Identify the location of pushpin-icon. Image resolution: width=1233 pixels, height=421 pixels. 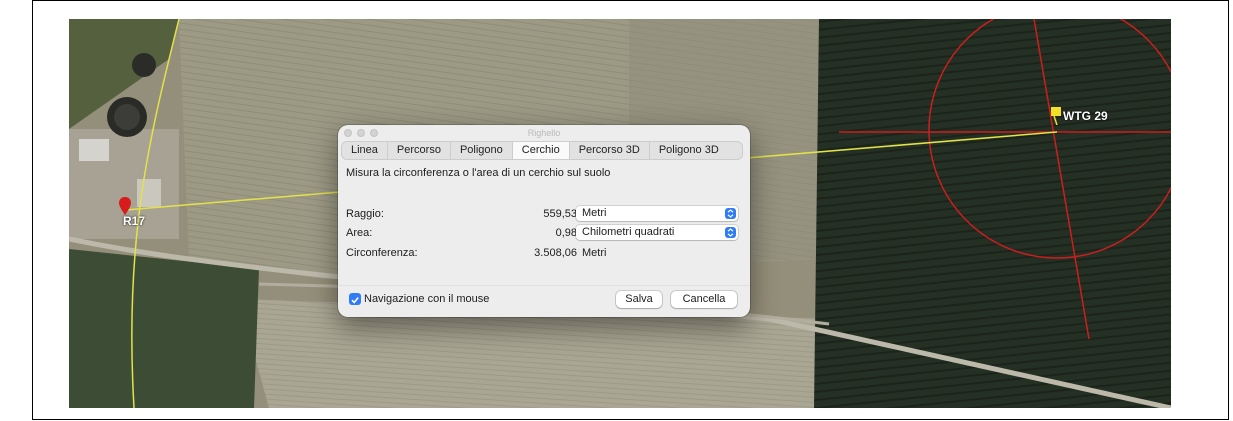
(1056, 116).